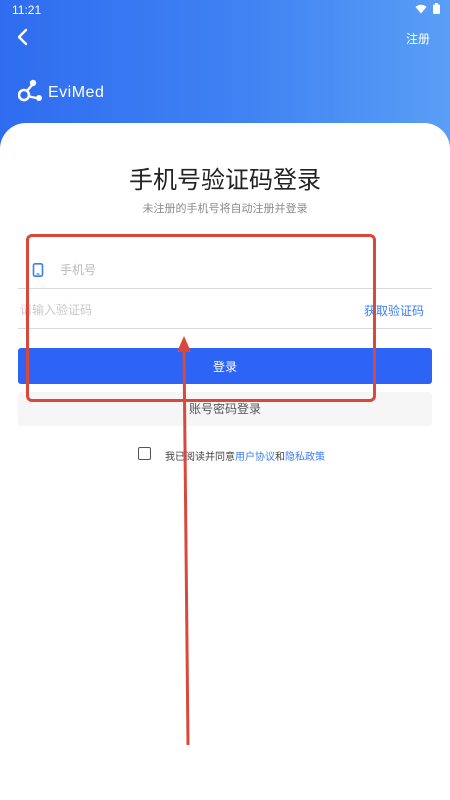  I want to click on agreement-conjunction: 和, so click(280, 457).